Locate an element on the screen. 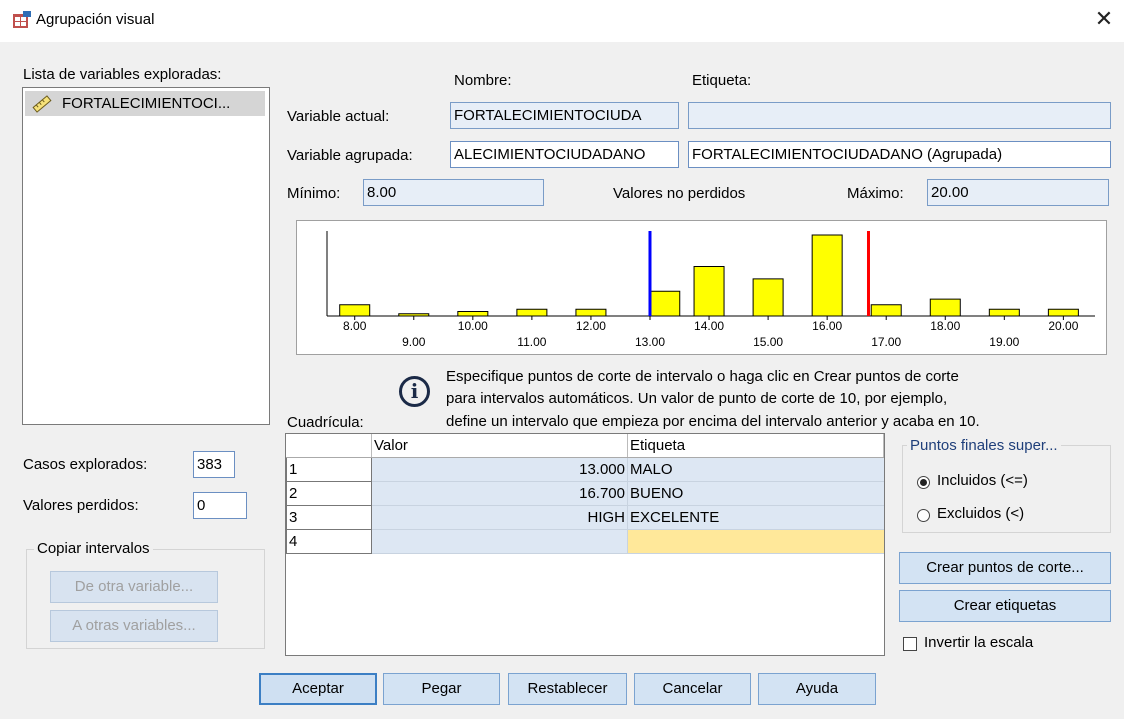 Image resolution: width=1124 pixels, height=719 pixels. grid-row: 2 16.700 BUENO is located at coordinates (585, 493).